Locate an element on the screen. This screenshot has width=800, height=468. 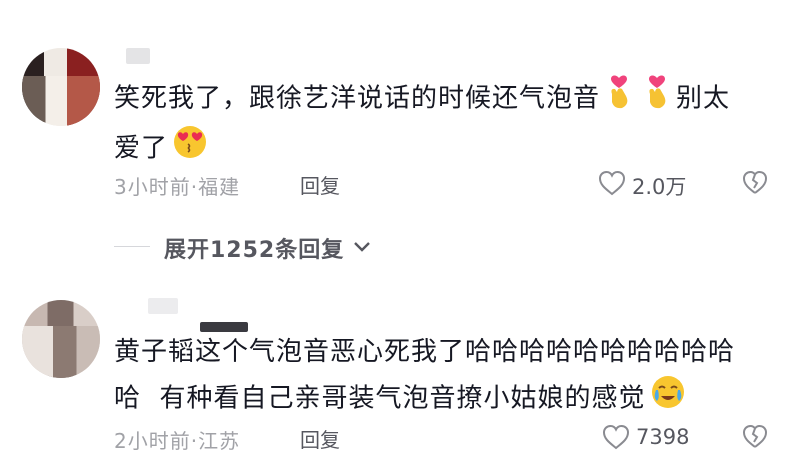
comment-time-location: 2小时前·江苏 is located at coordinates (177, 441).